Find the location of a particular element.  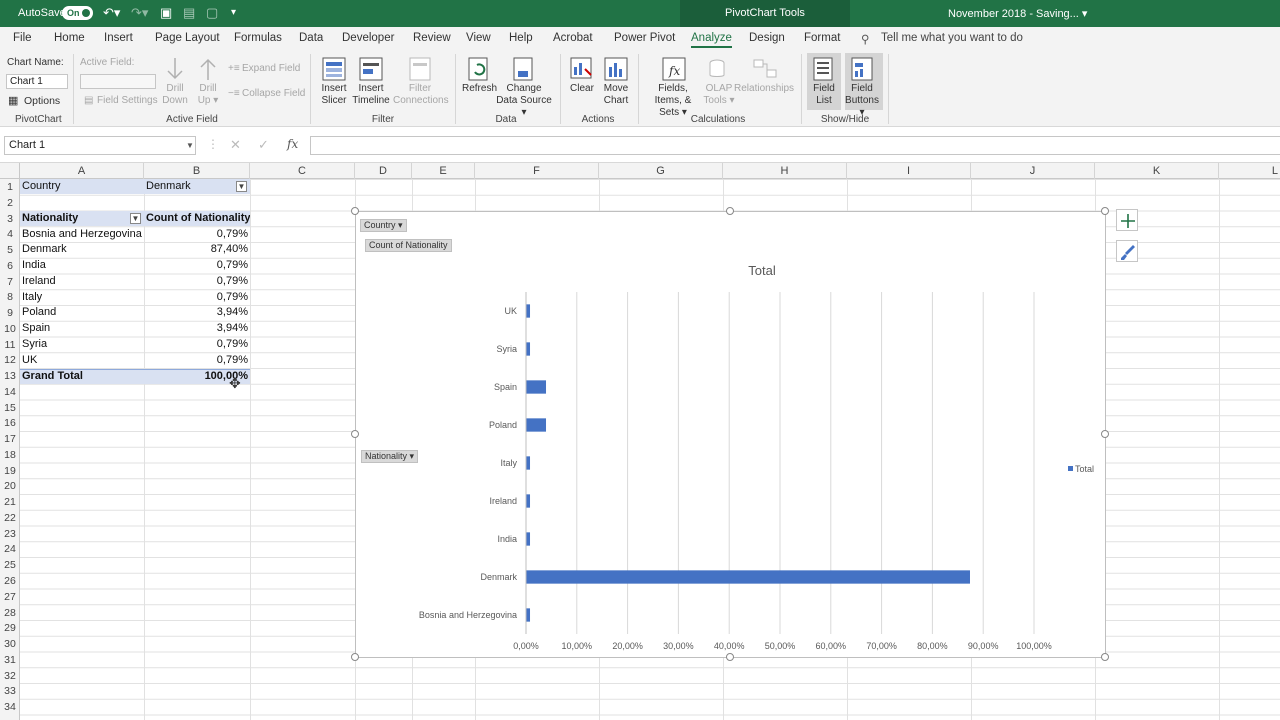

country-field-button: Country ▾ is located at coordinates (383, 225).